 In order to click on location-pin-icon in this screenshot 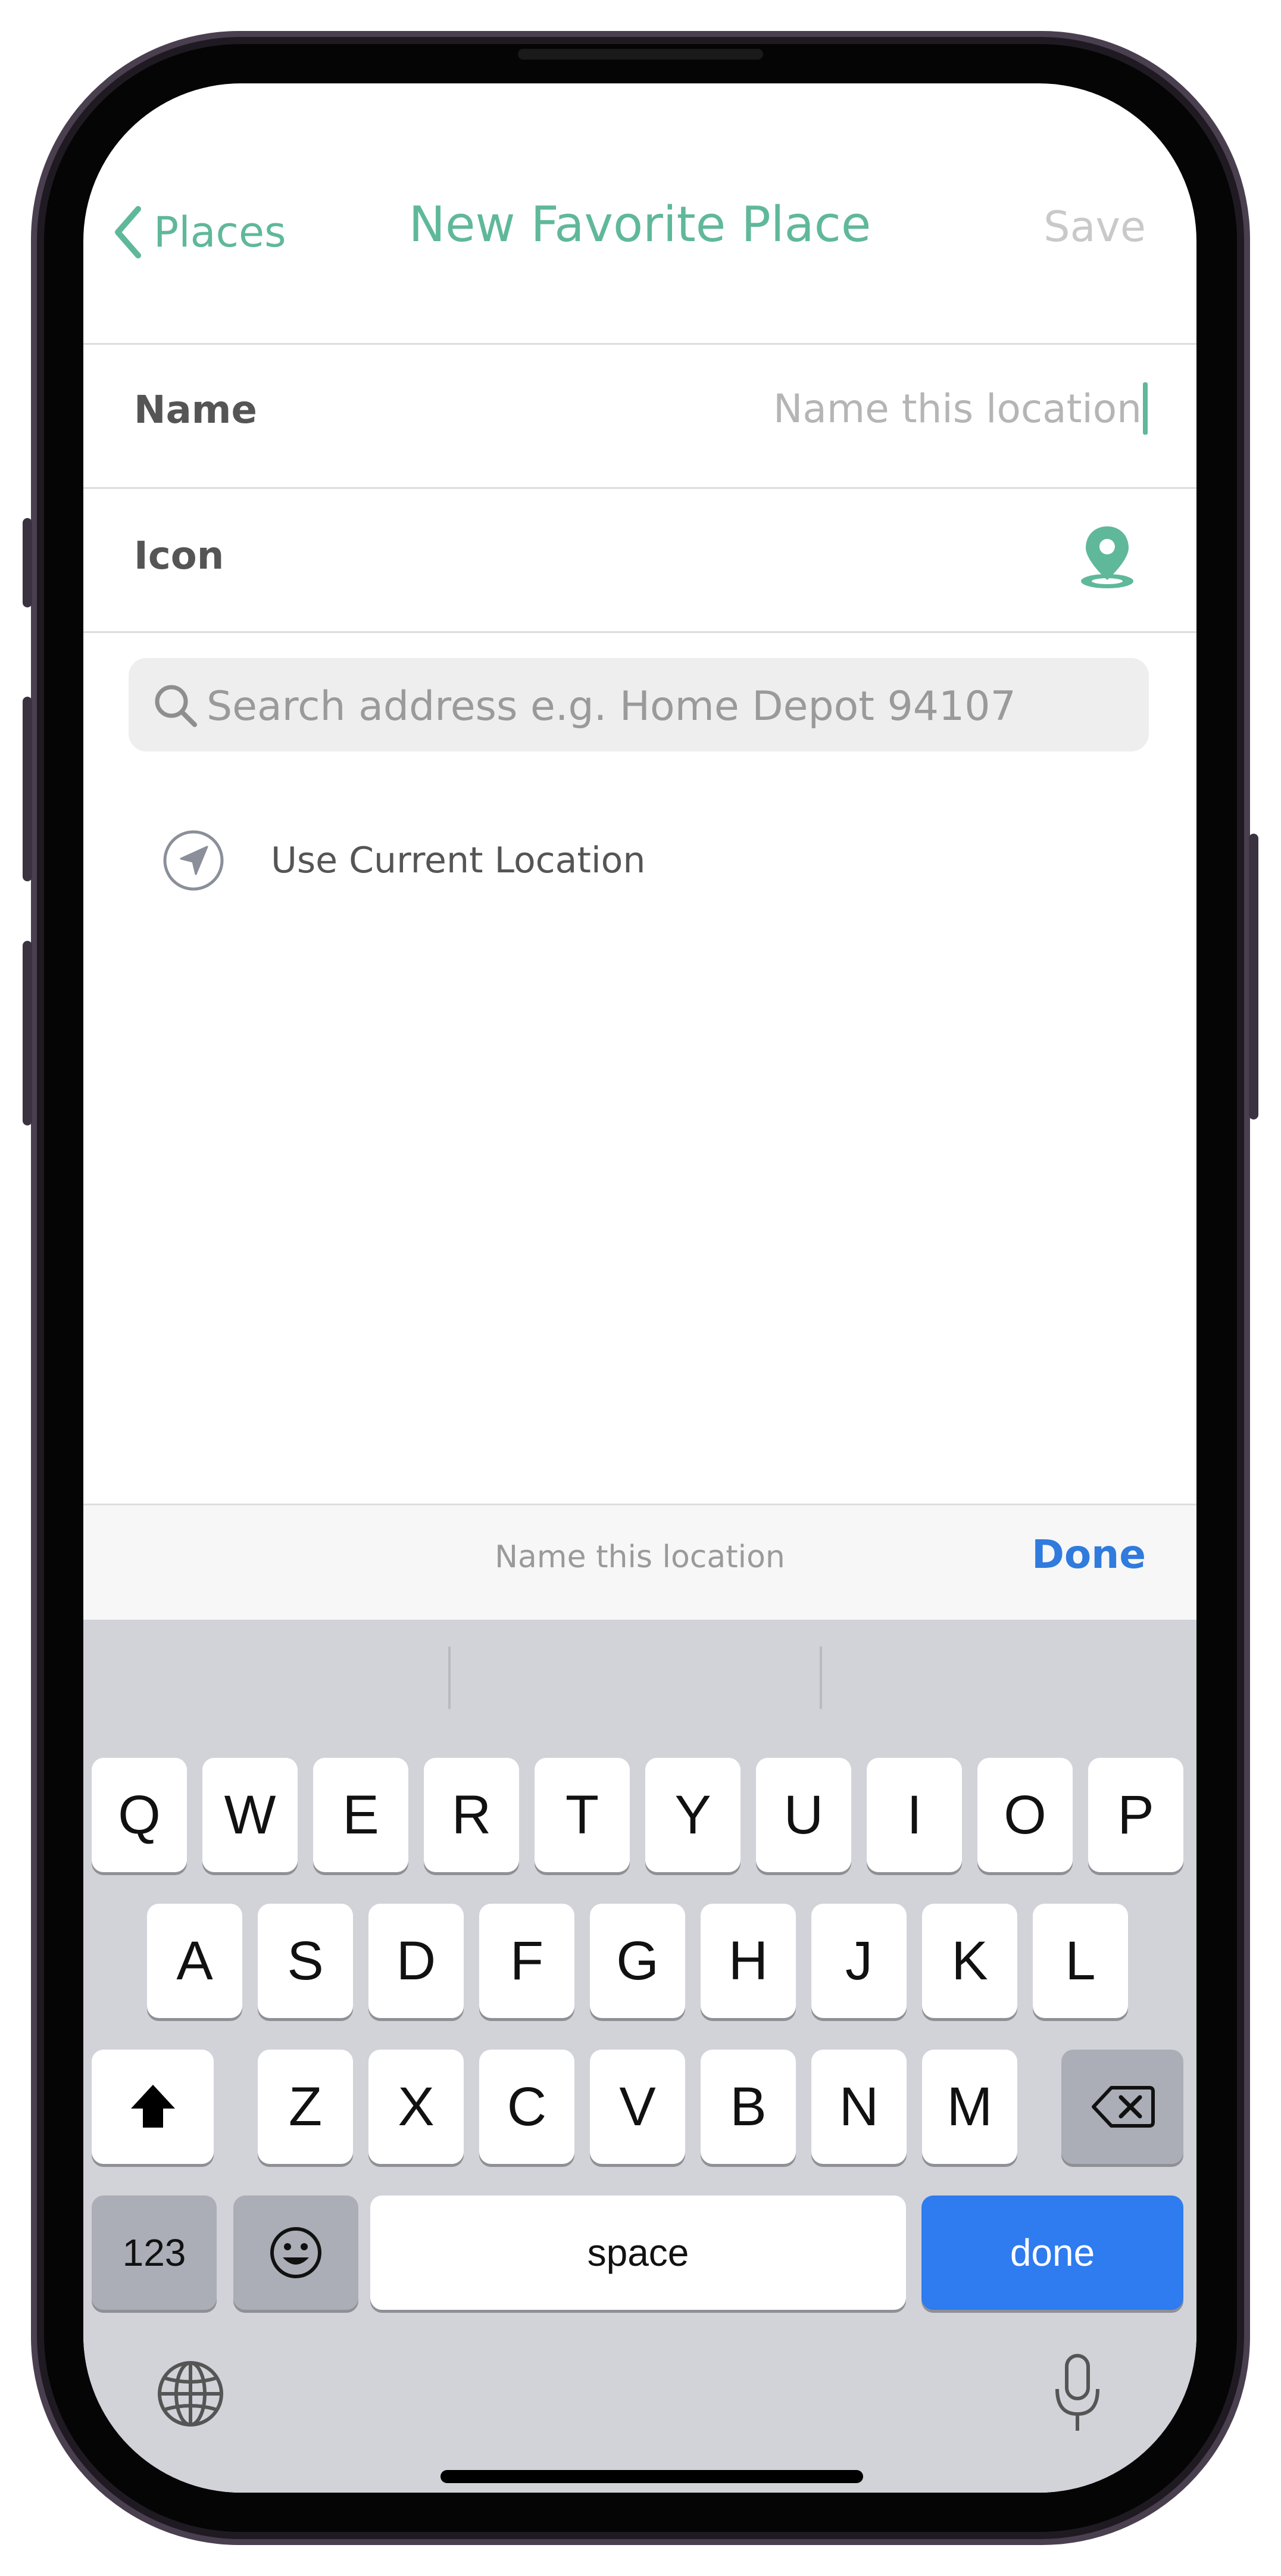, I will do `click(1107, 557)`.